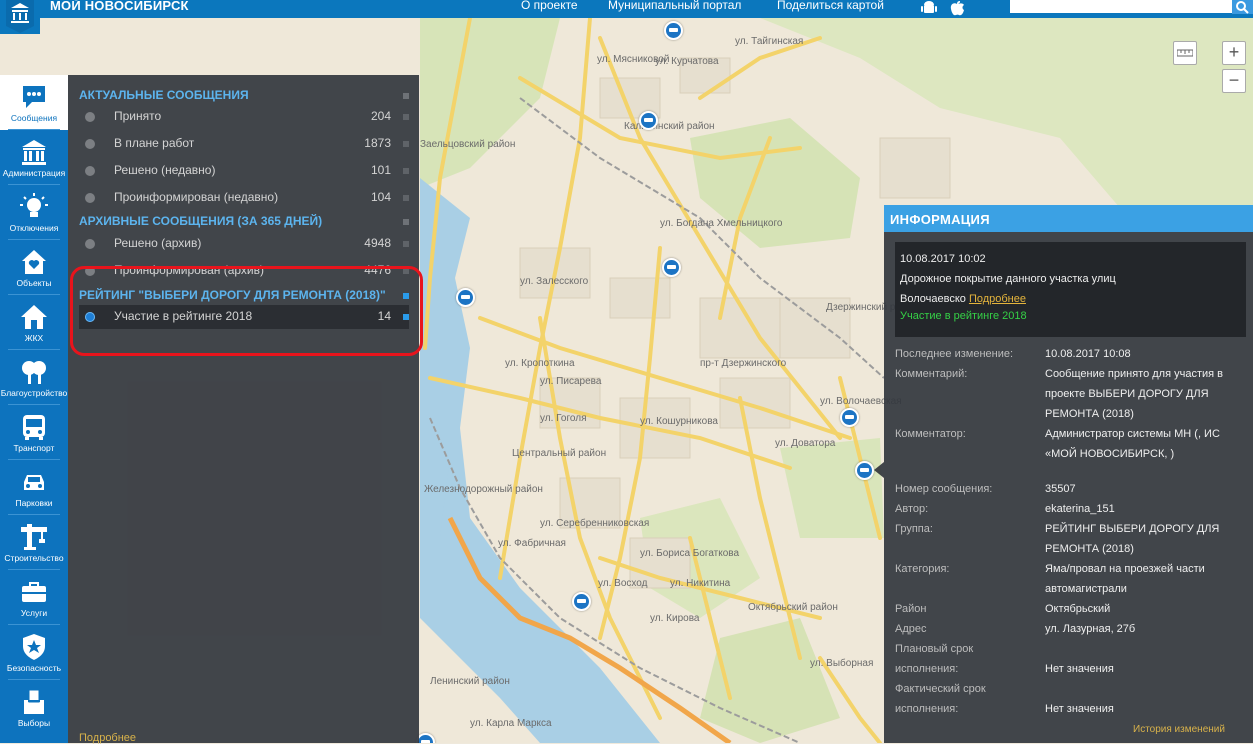 Image resolution: width=1253 pixels, height=744 pixels. What do you see at coordinates (165, 170) in the screenshot?
I see `filter-label: Решено (недавно)` at bounding box center [165, 170].